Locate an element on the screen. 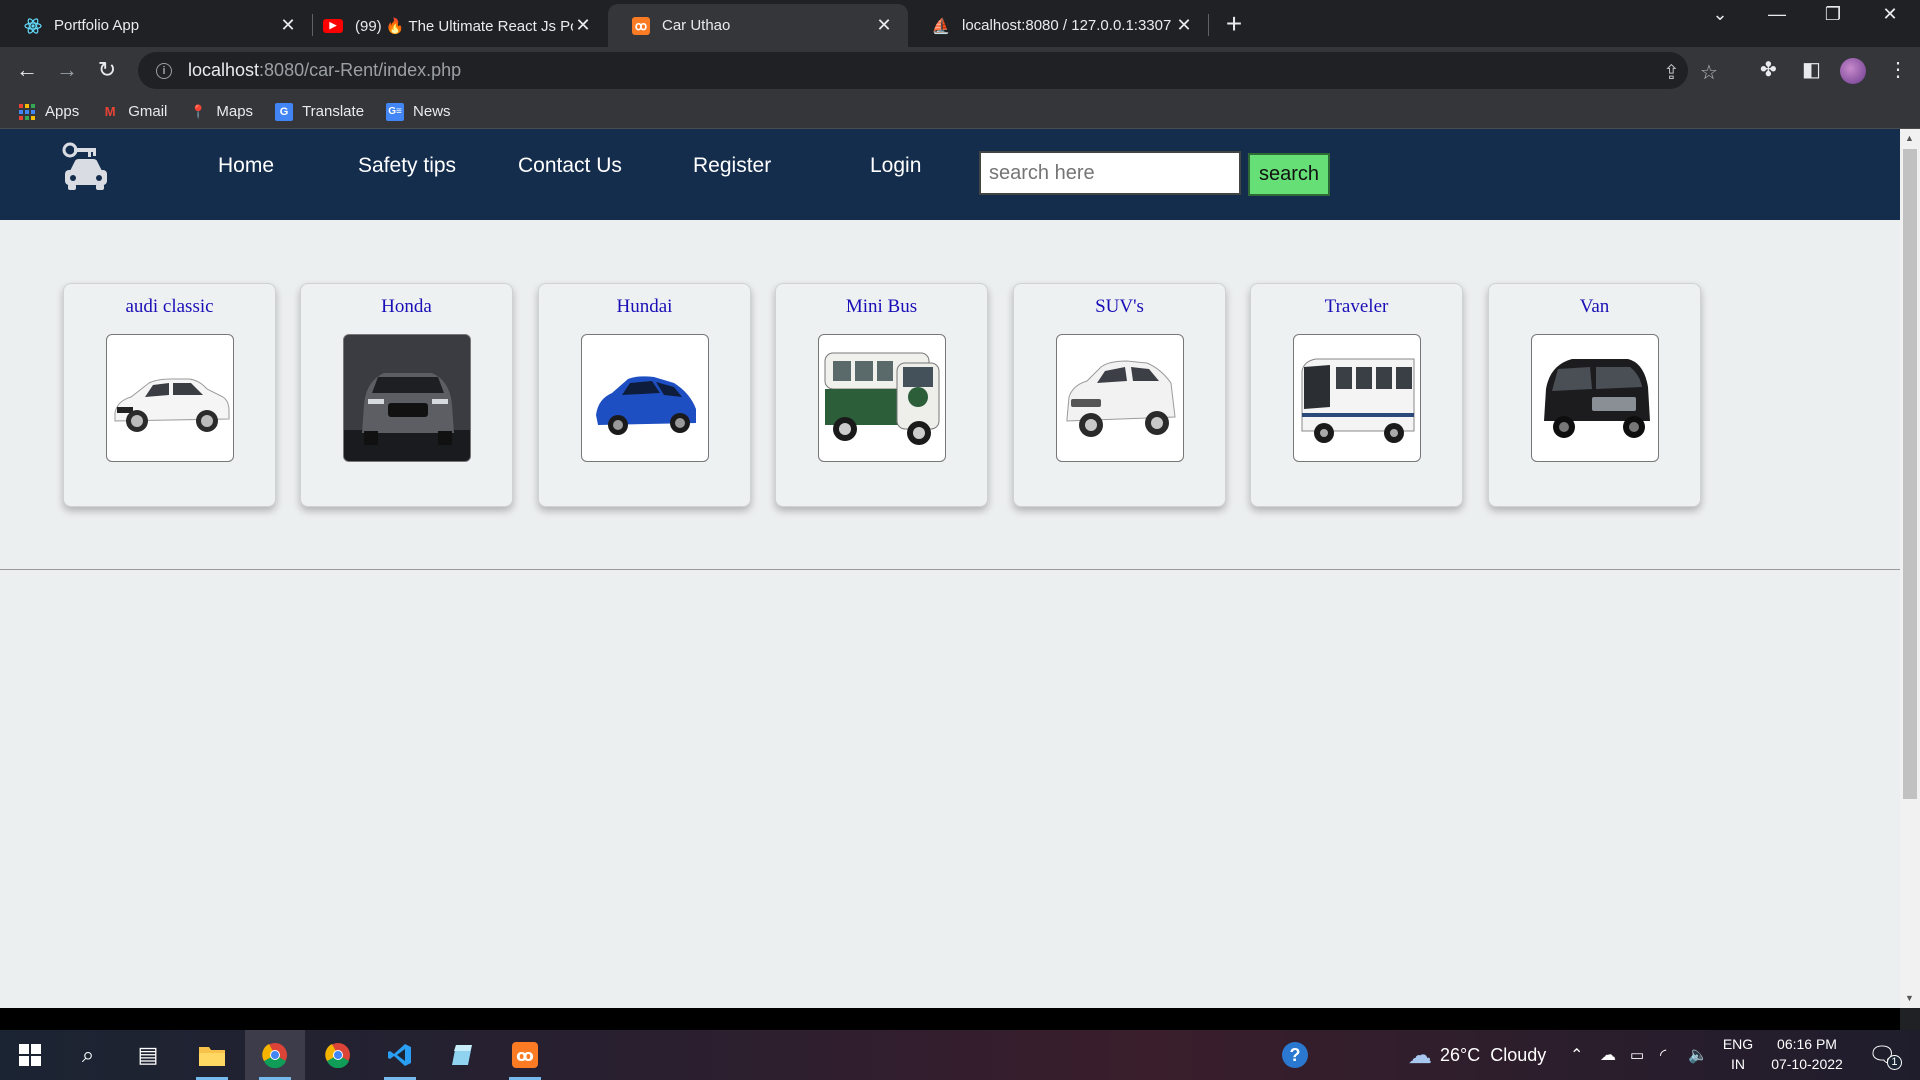 The width and height of the screenshot is (1920, 1080). category-card-audi-classic: audi classic is located at coordinates (169, 395).